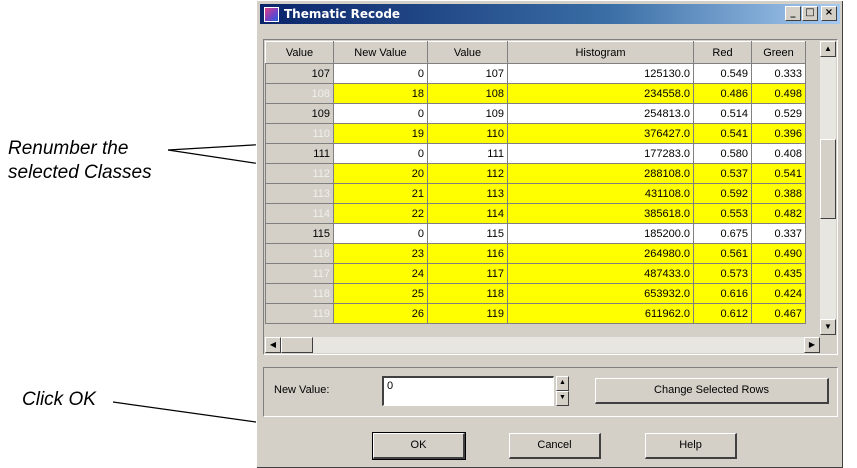 The width and height of the screenshot is (857, 468). Describe the element at coordinates (778, 213) in the screenshot. I see `green-cell: 0.482` at that location.